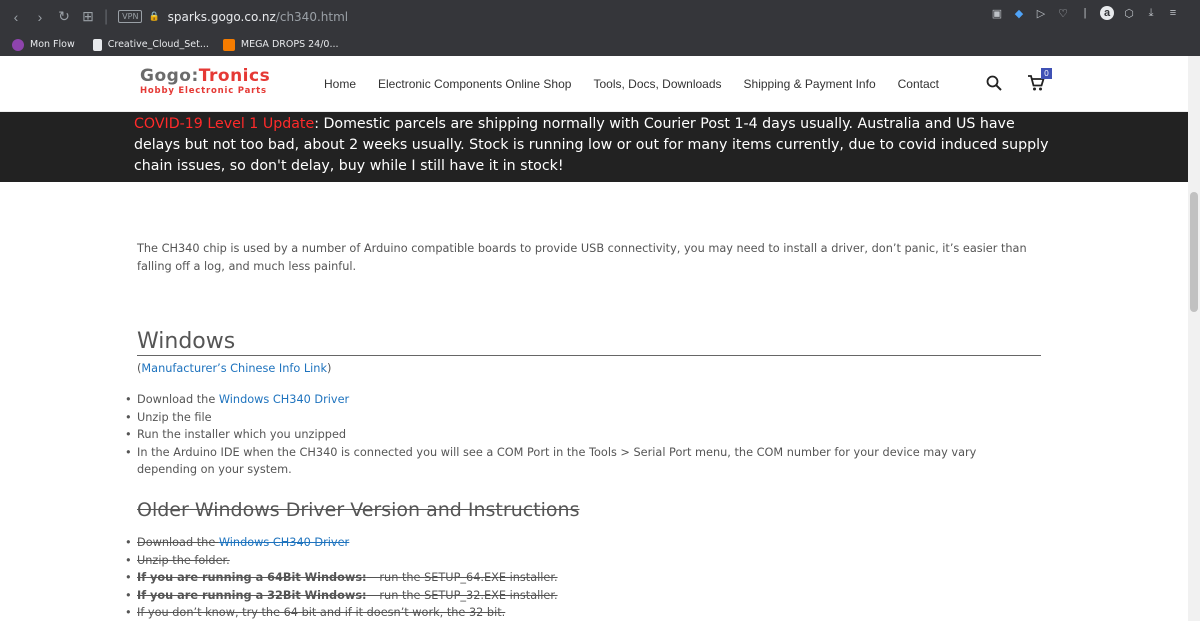  I want to click on cart-count-badge: 0, so click(1046, 73).